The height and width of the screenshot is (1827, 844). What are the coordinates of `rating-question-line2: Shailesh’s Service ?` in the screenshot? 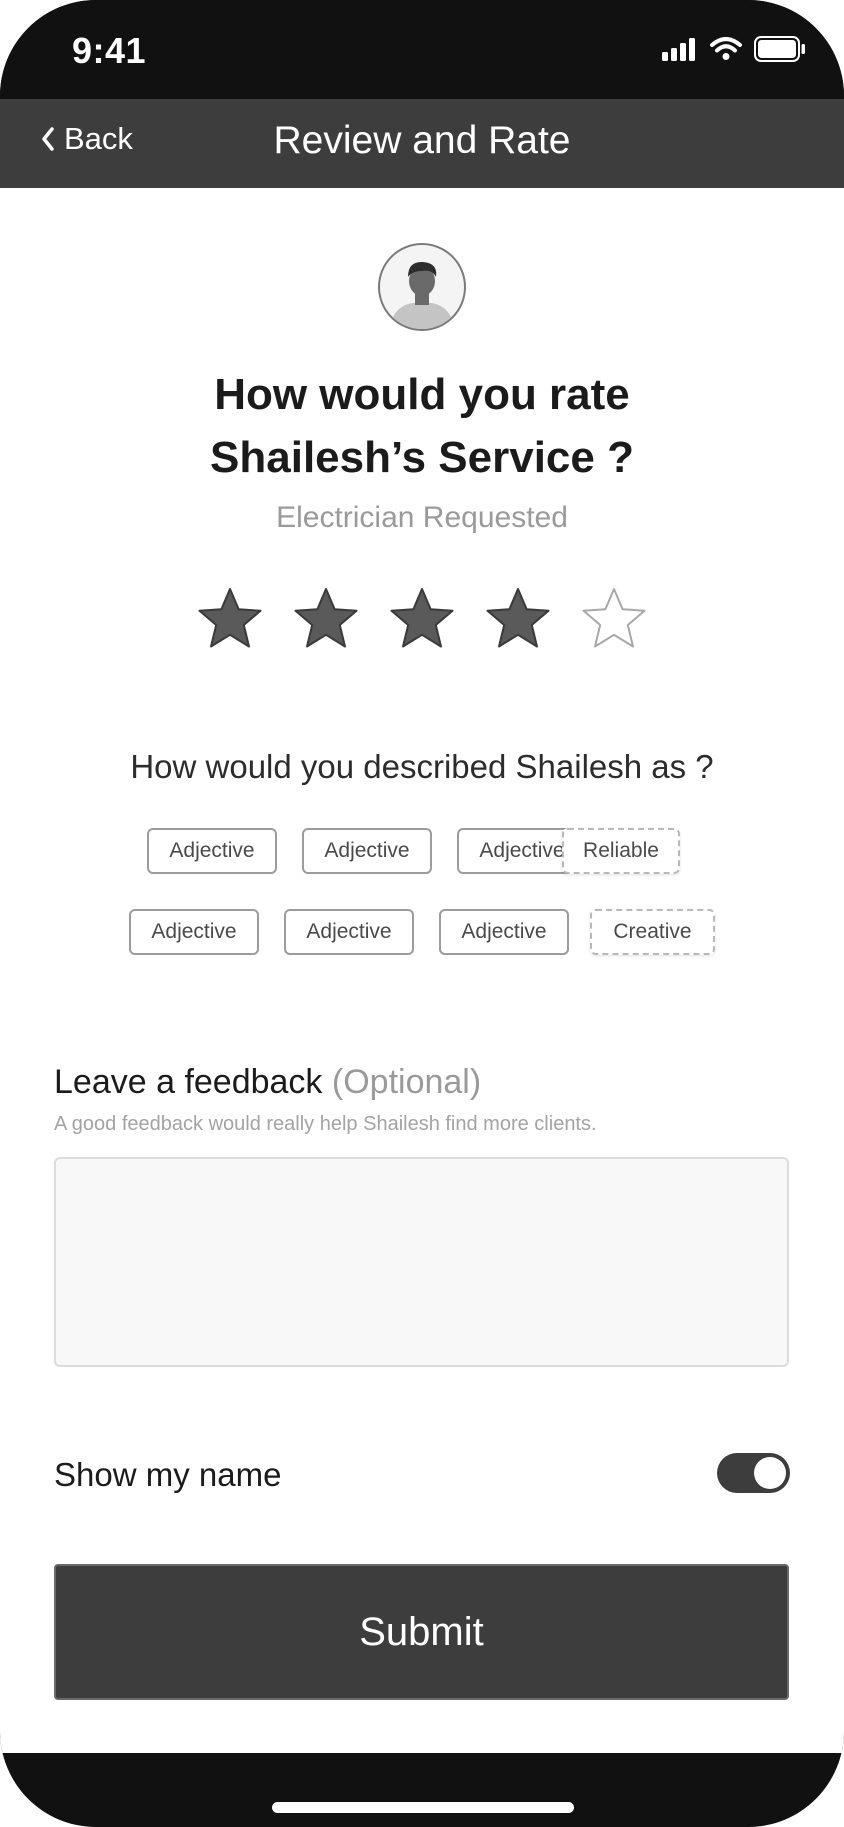 It's located at (422, 457).